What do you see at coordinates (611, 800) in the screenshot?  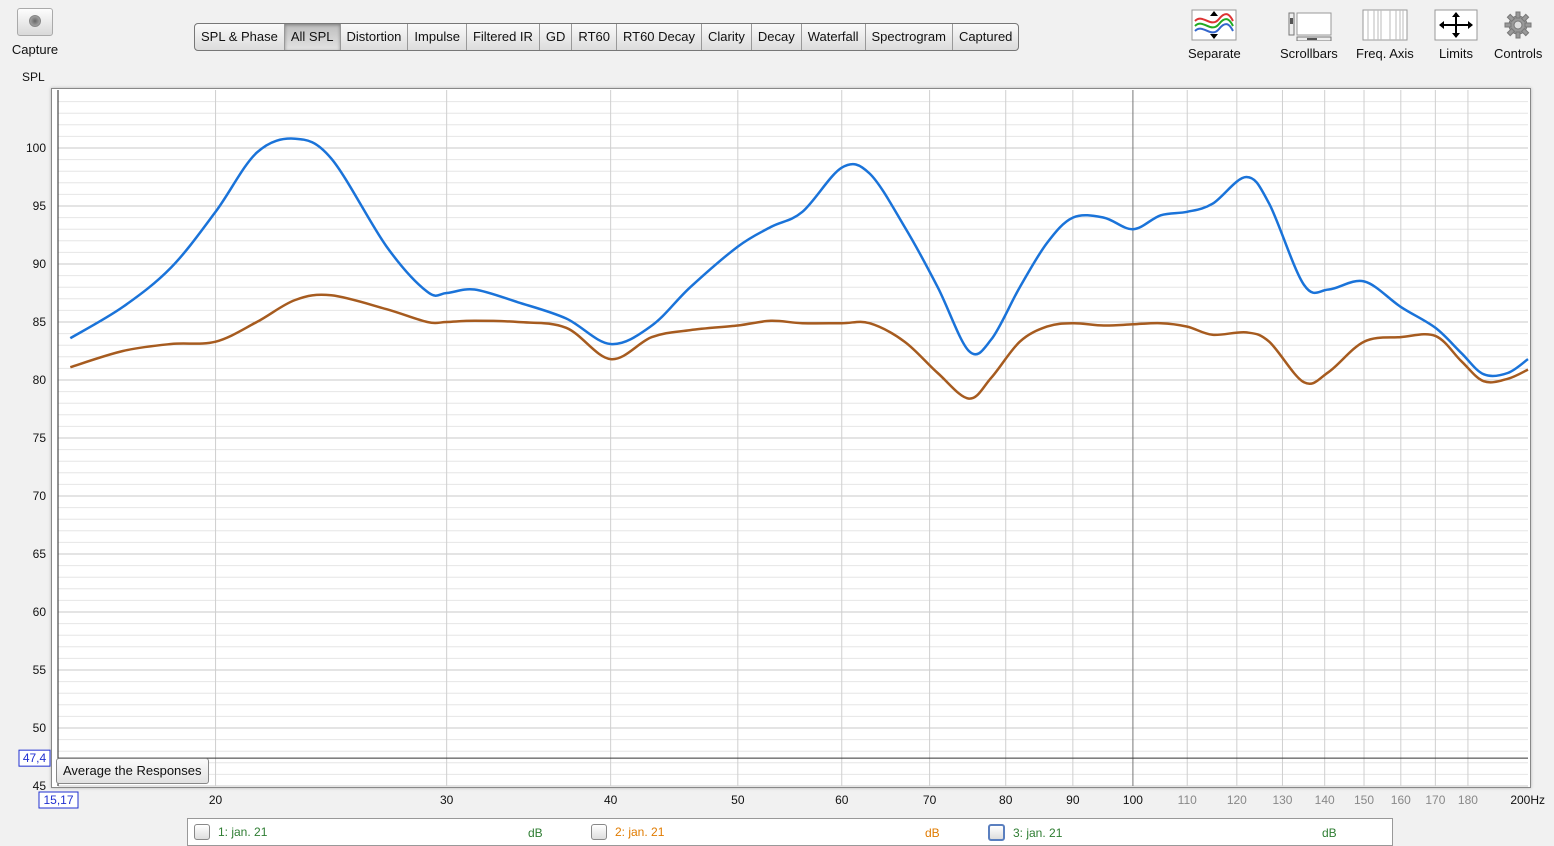 I see `x-tick-label: 40` at bounding box center [611, 800].